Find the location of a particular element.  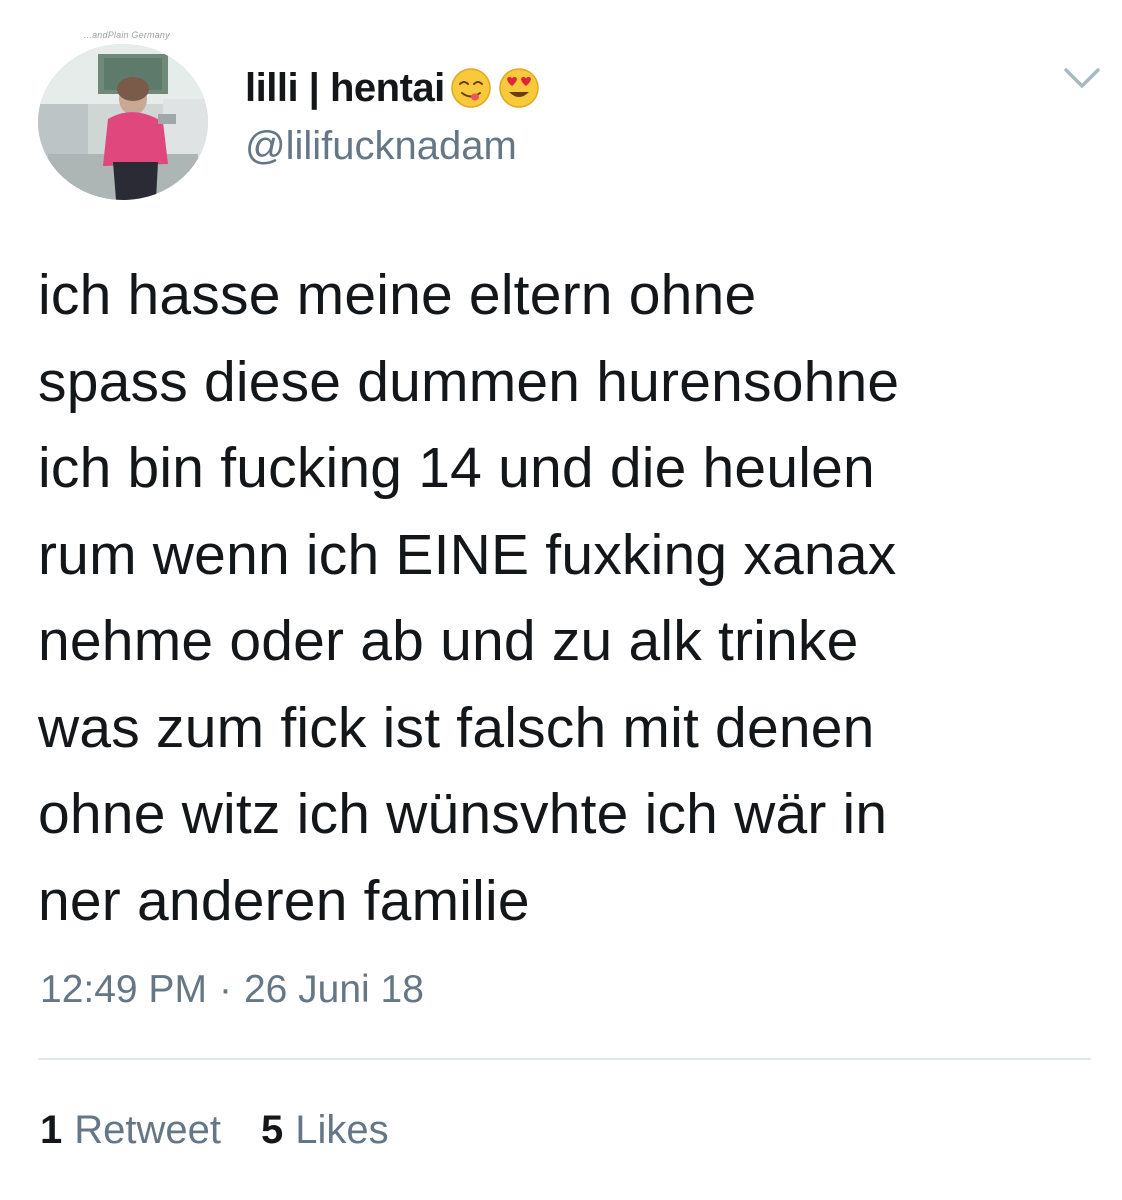

tweet-time: 12:49 PM is located at coordinates (123, 990).